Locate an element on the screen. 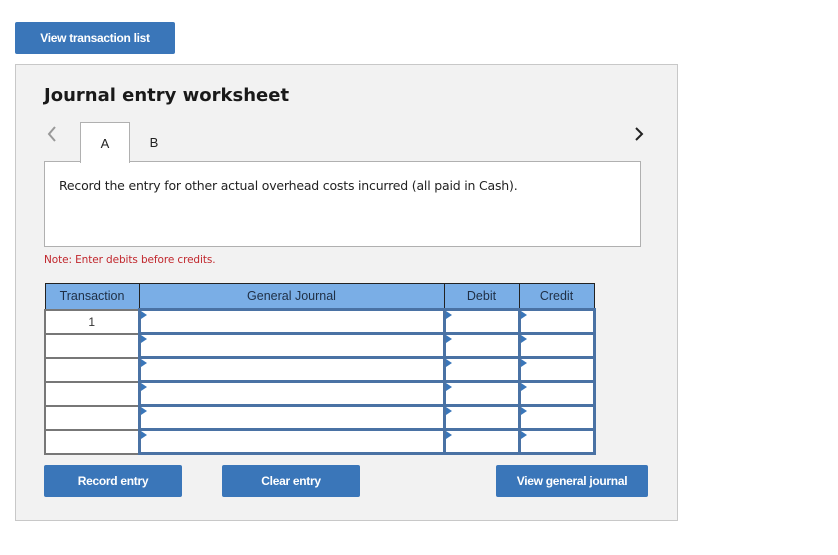 This screenshot has width=838, height=555. header-transaction: Transaction is located at coordinates (92, 296).